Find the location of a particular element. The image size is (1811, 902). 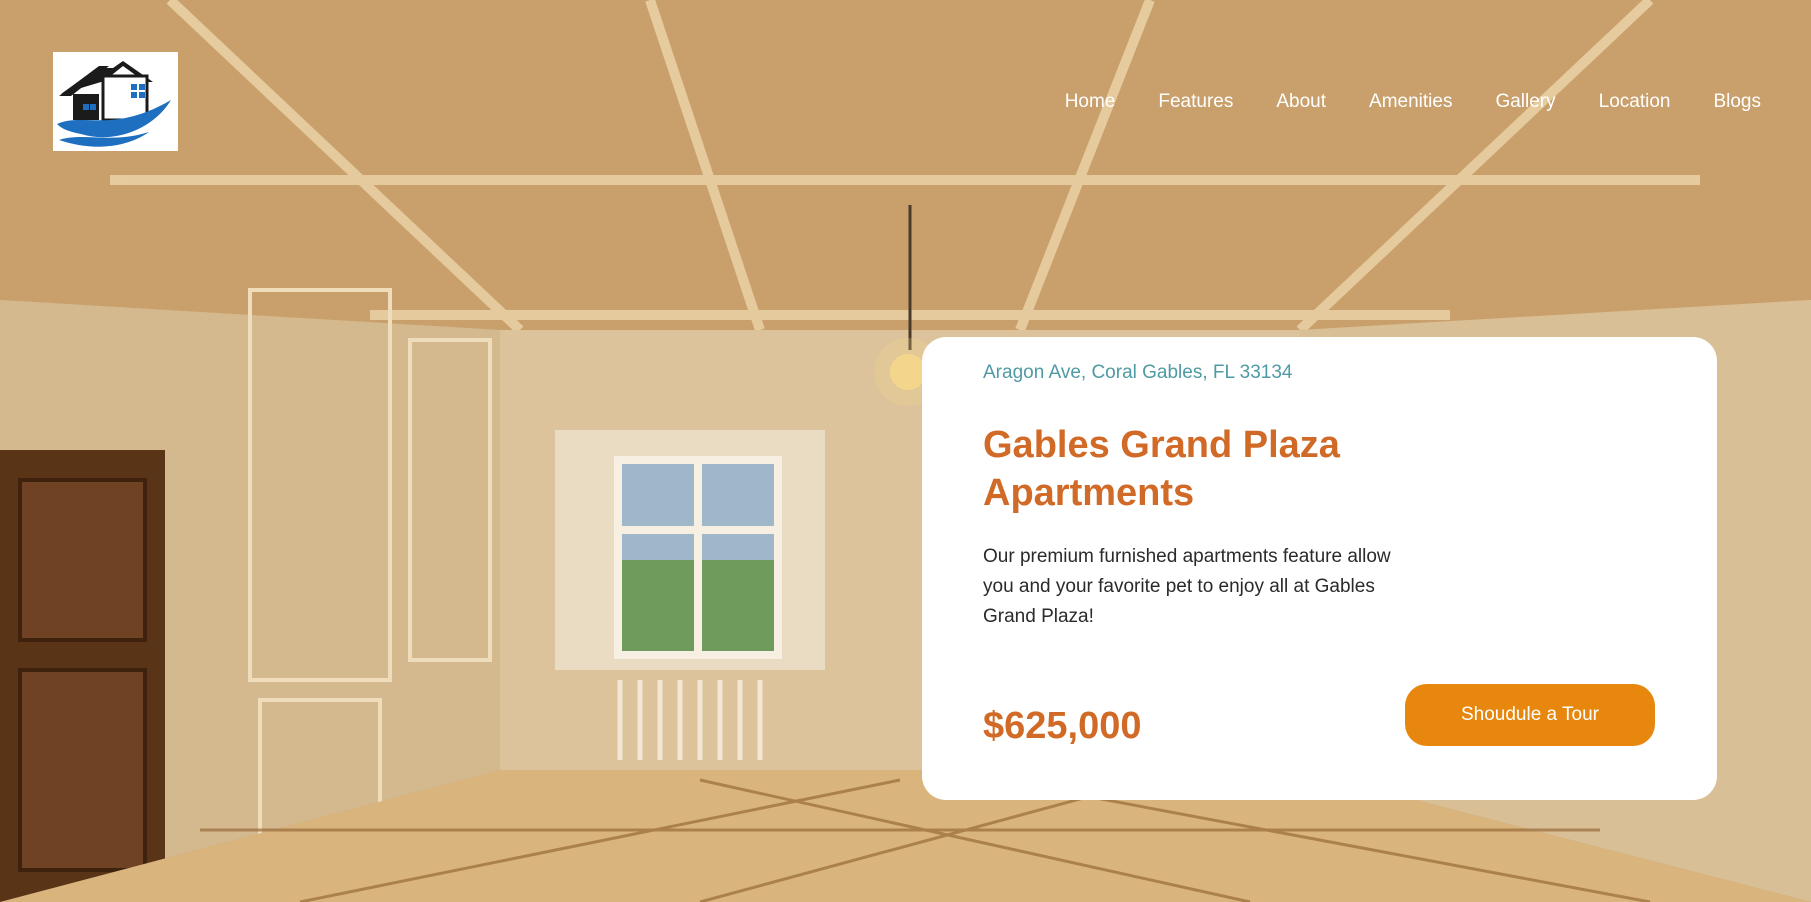

nav-blogs: Blogs is located at coordinates (1737, 102).